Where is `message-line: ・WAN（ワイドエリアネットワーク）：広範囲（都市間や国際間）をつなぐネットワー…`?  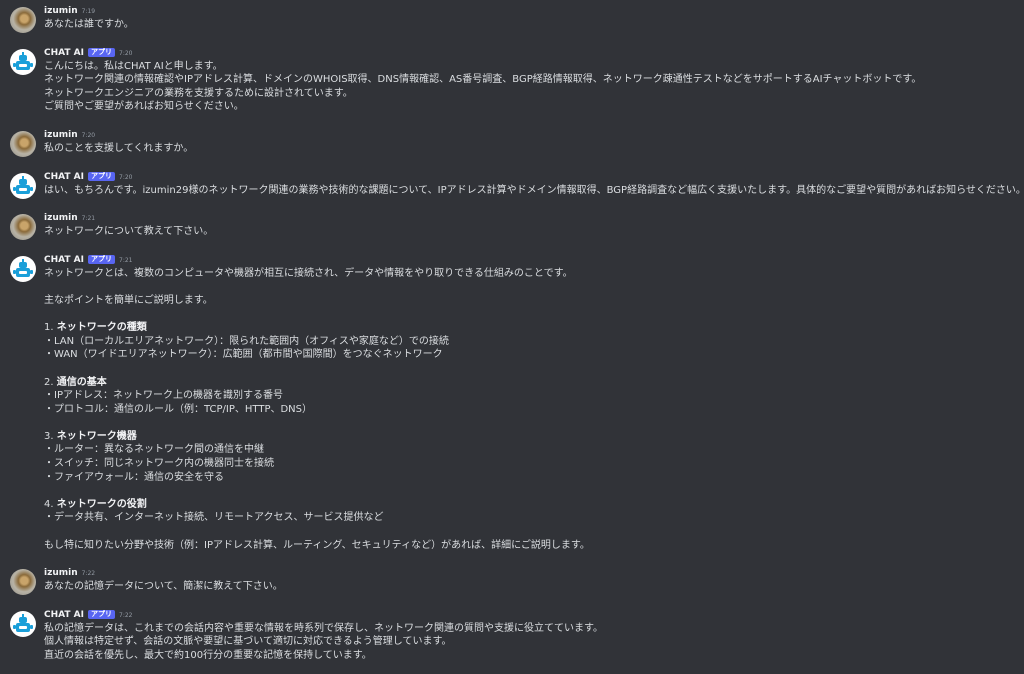
message-line: ・WAN（ワイドエリアネットワーク）：広範囲（都市間や国際間）をつなぐネットワー… is located at coordinates (243, 355).